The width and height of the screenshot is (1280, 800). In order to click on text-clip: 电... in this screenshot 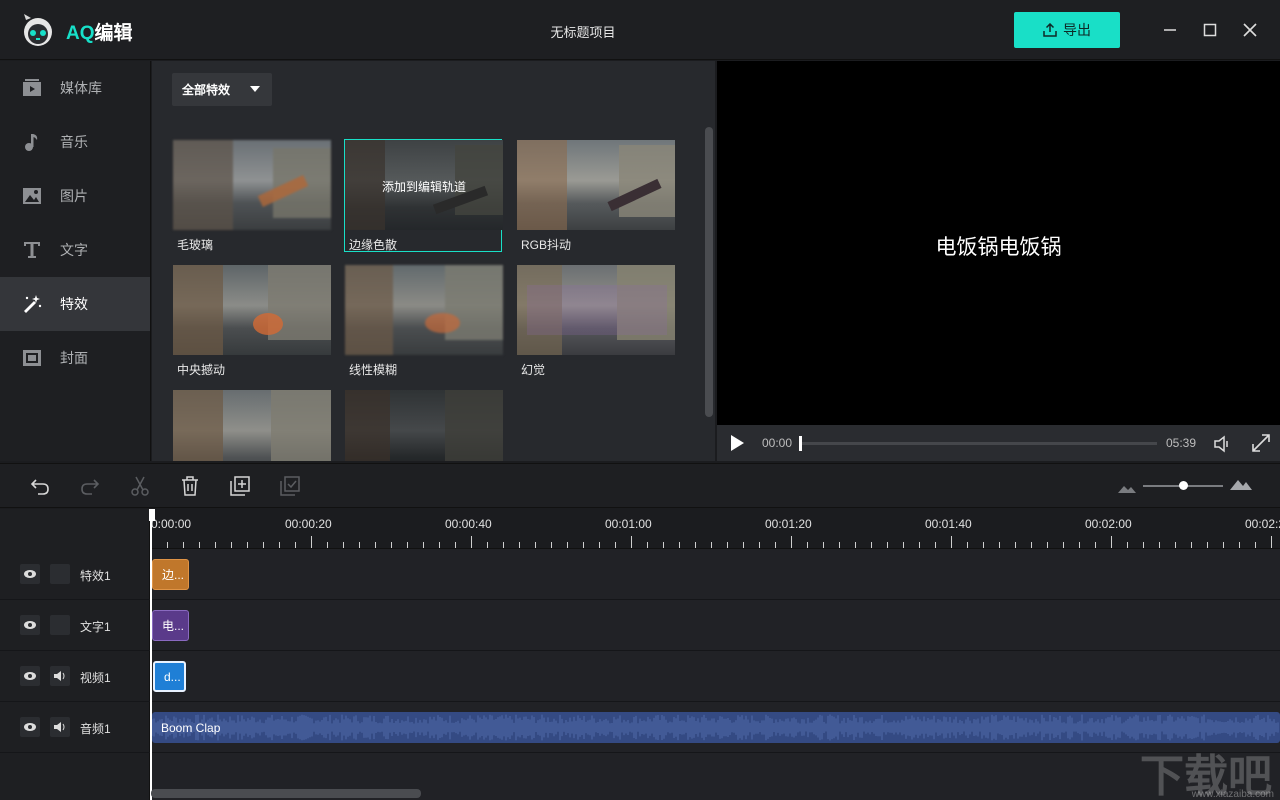, I will do `click(170, 625)`.